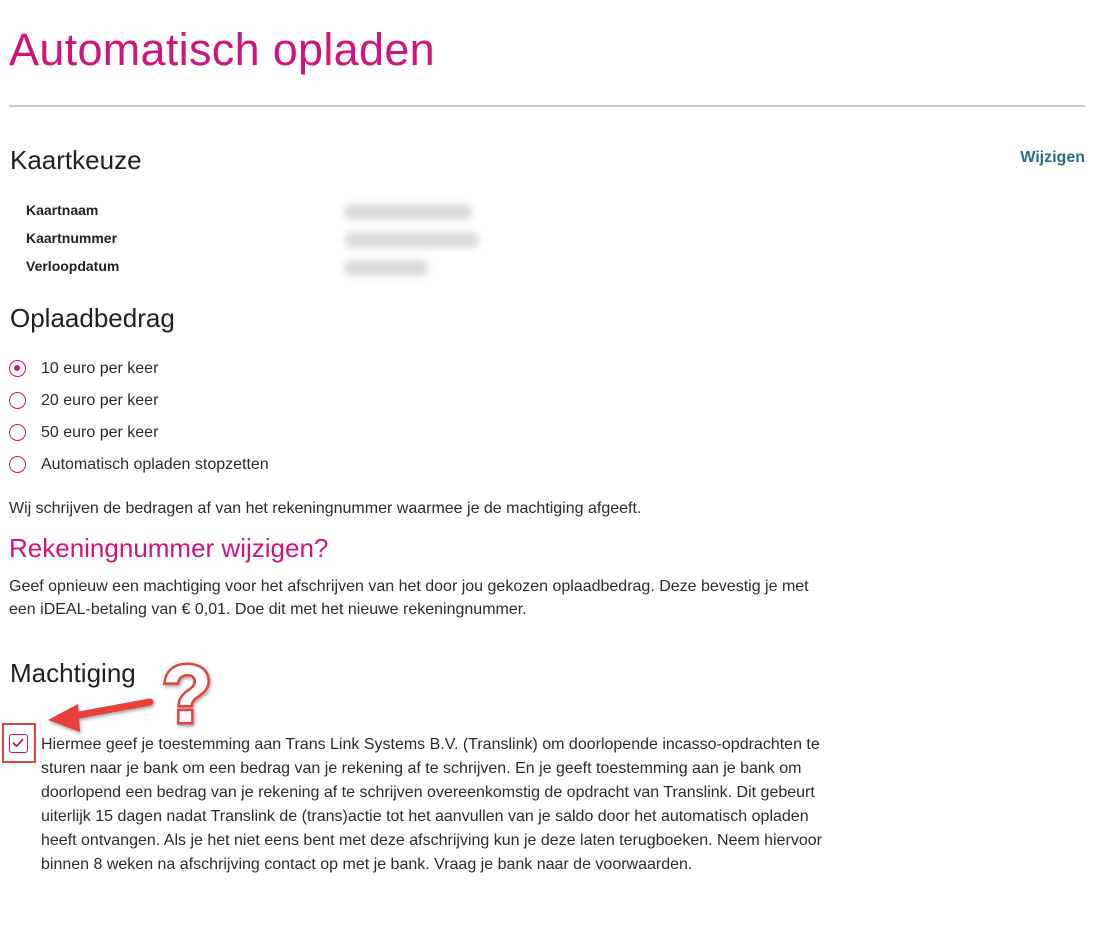  What do you see at coordinates (76, 160) in the screenshot?
I see `card-section-heading: Kaartkeuze` at bounding box center [76, 160].